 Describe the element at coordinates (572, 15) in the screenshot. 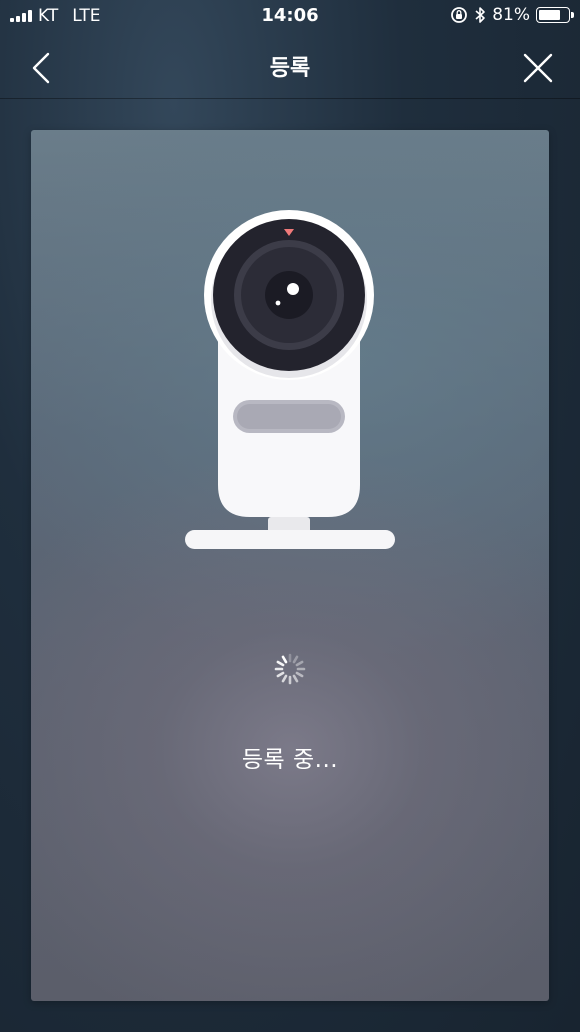

I see `battery-nub` at that location.